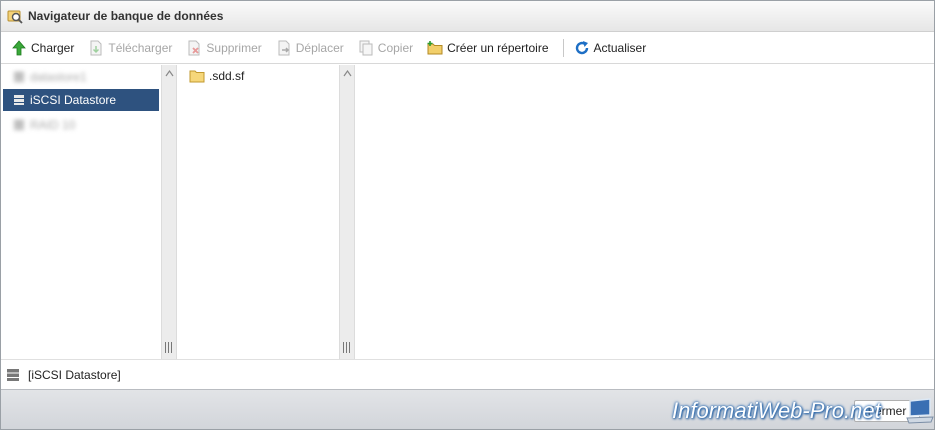 This screenshot has width=935, height=430. What do you see at coordinates (395, 48) in the screenshot?
I see `copy-label: Copier` at bounding box center [395, 48].